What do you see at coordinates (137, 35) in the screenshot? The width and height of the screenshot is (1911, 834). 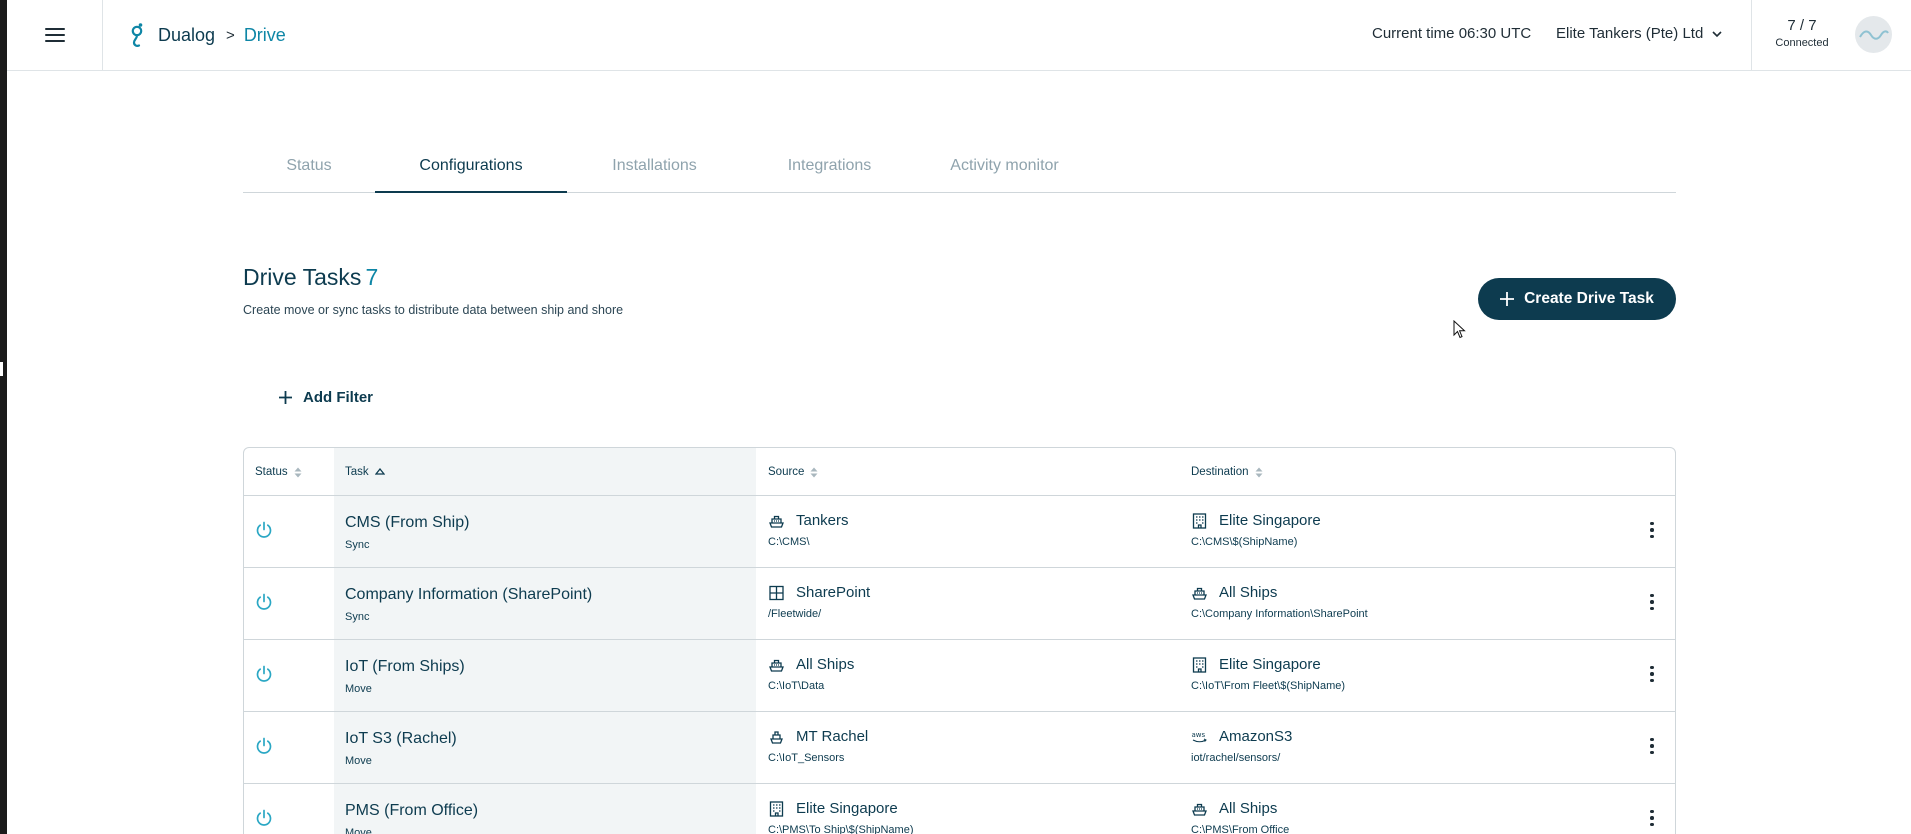 I see `dualog-logo-icon` at bounding box center [137, 35].